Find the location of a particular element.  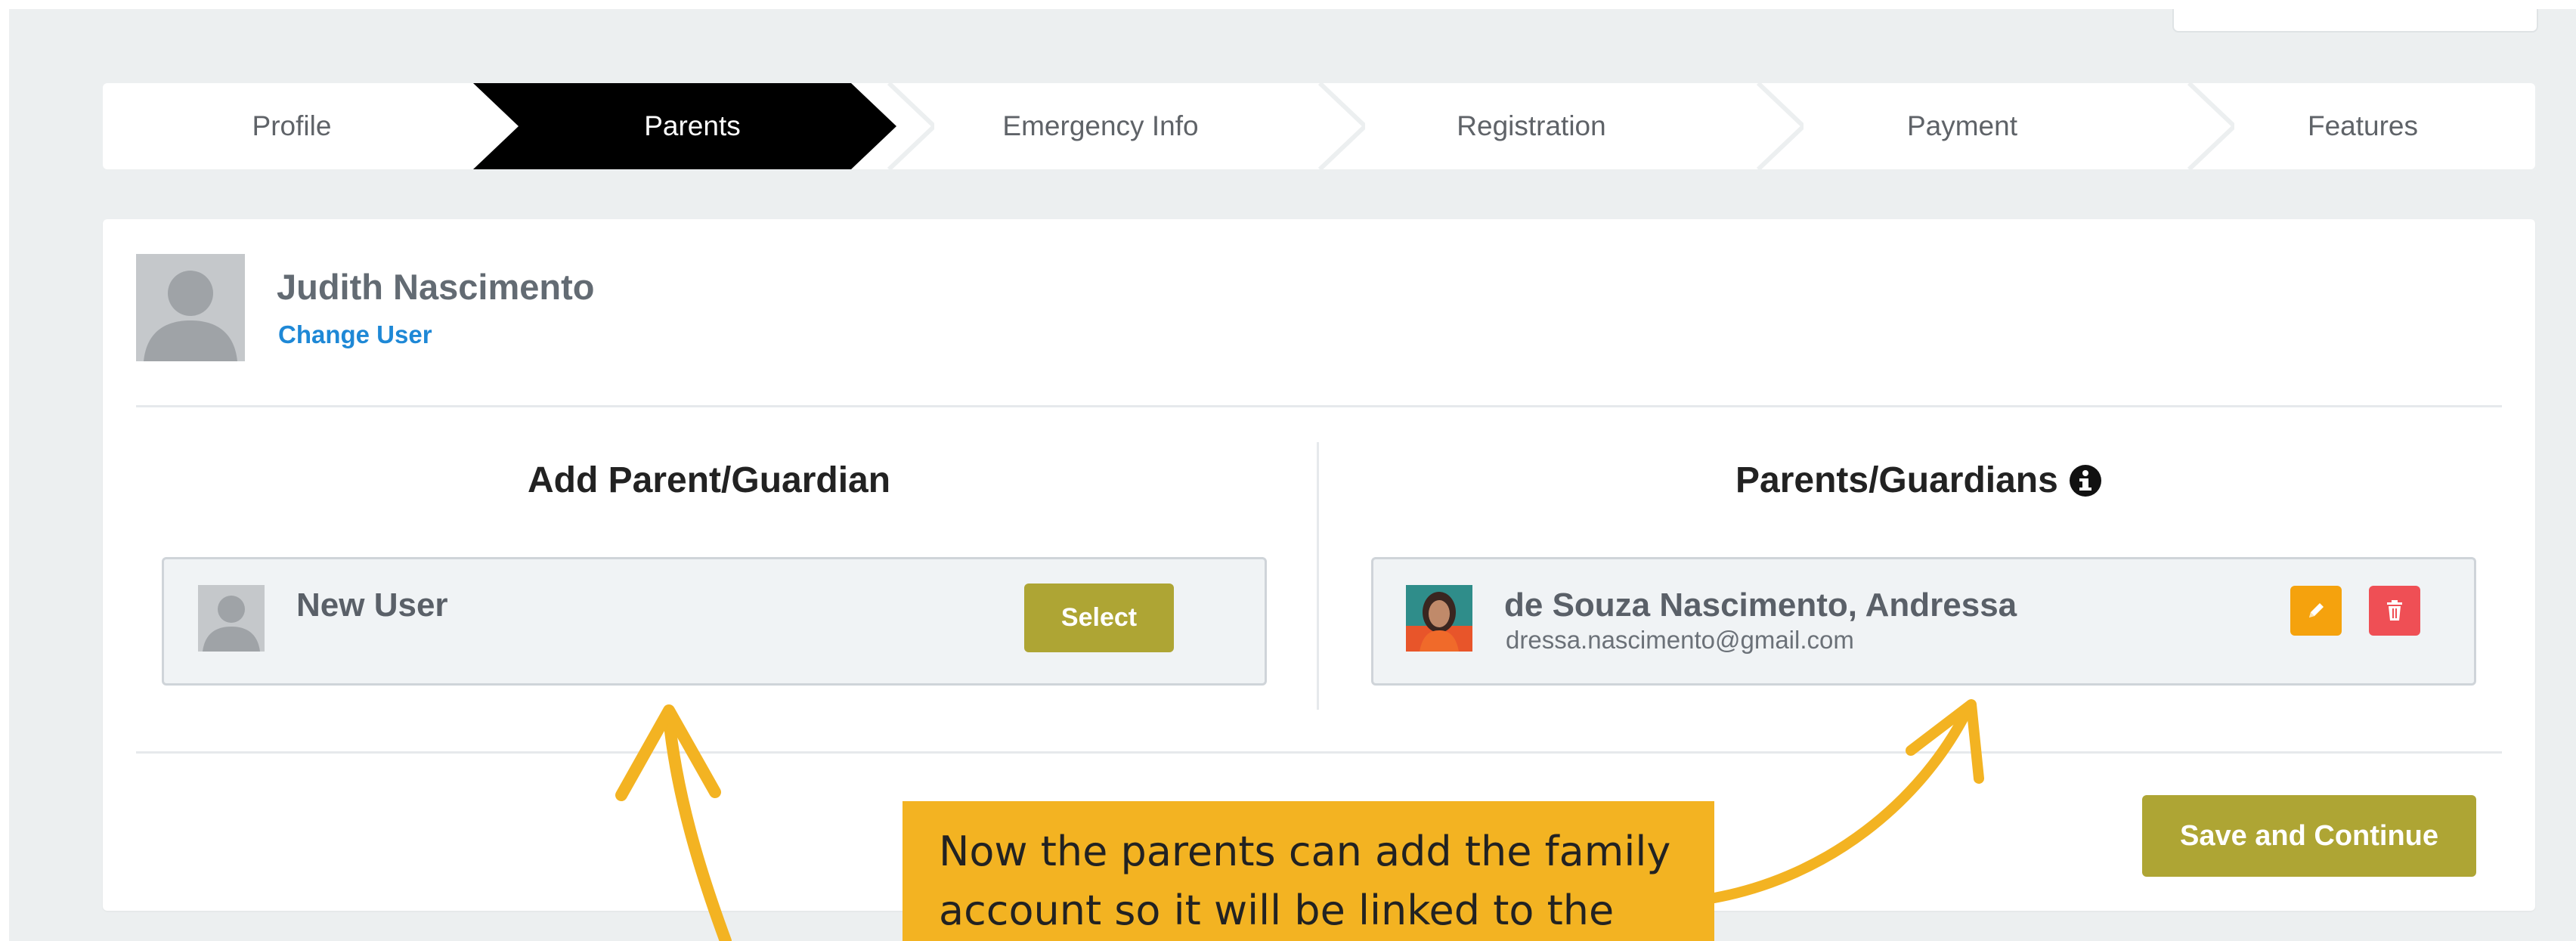

step-parents: Parents is located at coordinates (692, 126).